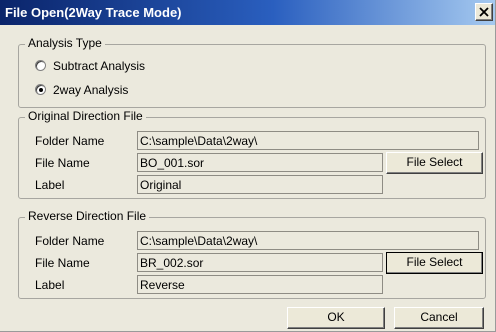  Describe the element at coordinates (439, 318) in the screenshot. I see `cancel-button: Cancel` at that location.